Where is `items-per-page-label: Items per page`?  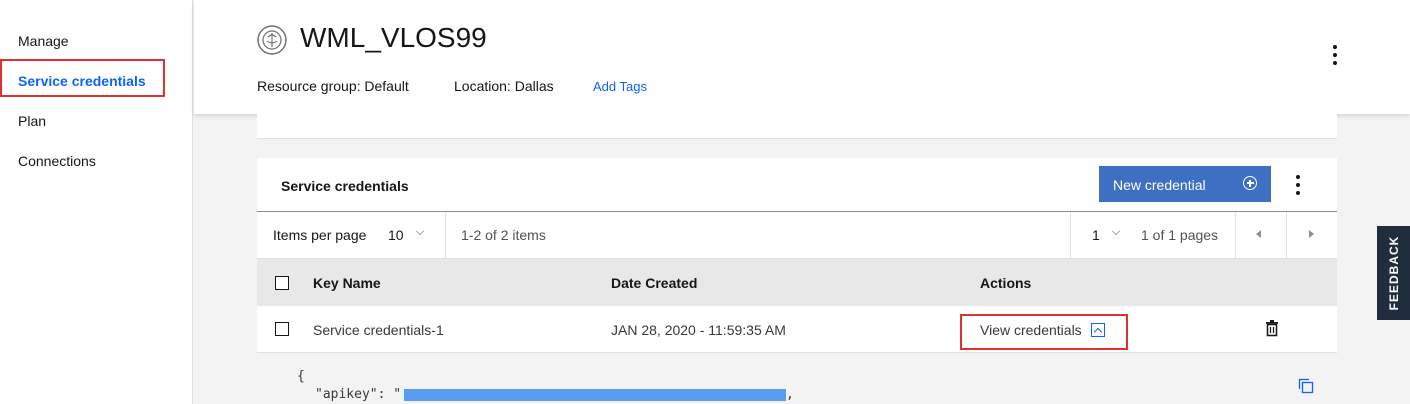 items-per-page-label: Items per page is located at coordinates (320, 235).